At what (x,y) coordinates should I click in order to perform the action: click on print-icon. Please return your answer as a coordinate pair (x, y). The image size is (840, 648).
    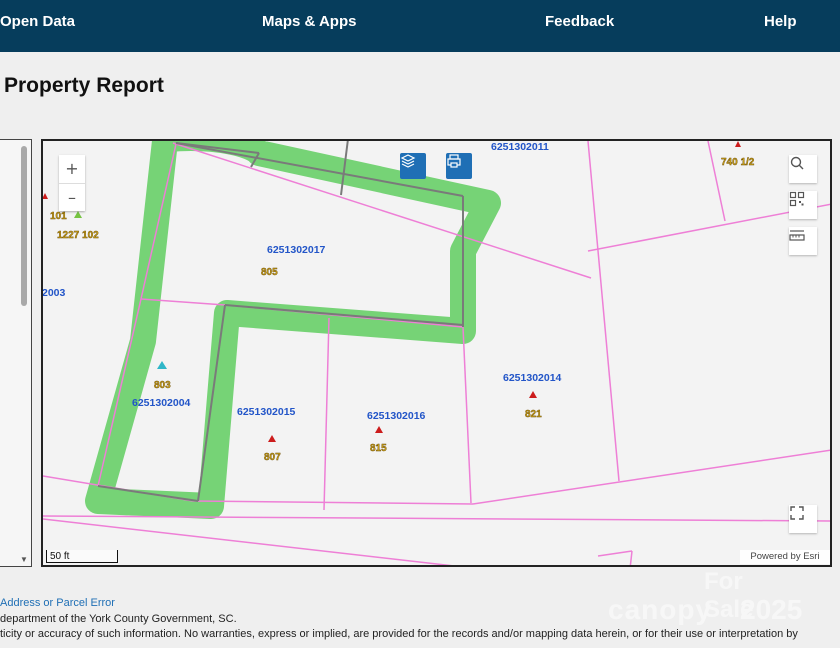
    Looking at the image, I should click on (454, 161).